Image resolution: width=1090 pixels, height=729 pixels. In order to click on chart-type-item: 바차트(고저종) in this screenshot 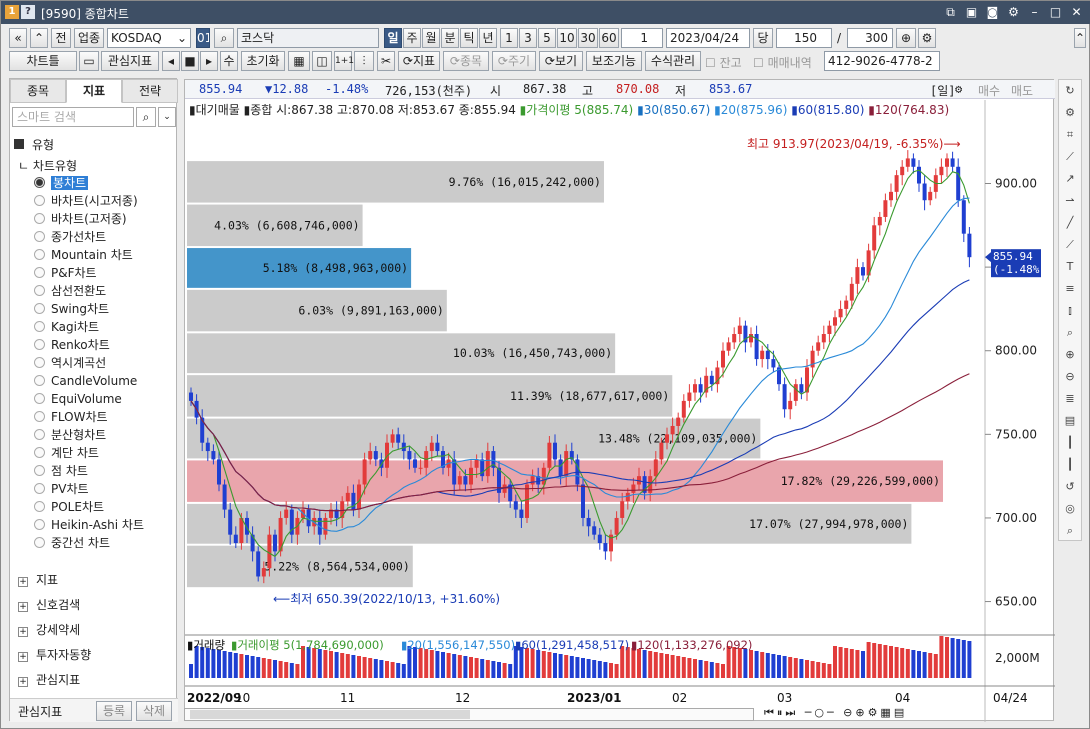, I will do `click(80, 219)`.